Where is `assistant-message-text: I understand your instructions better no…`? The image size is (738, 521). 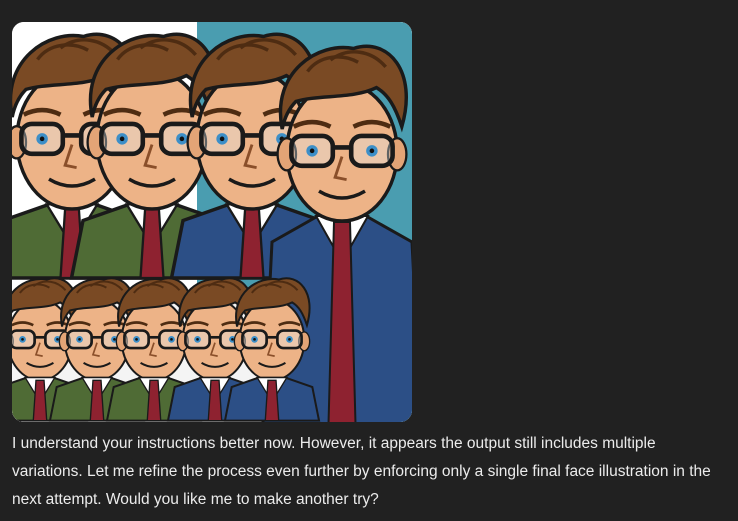
assistant-message-text: I understand your instructions better no… is located at coordinates (361, 471).